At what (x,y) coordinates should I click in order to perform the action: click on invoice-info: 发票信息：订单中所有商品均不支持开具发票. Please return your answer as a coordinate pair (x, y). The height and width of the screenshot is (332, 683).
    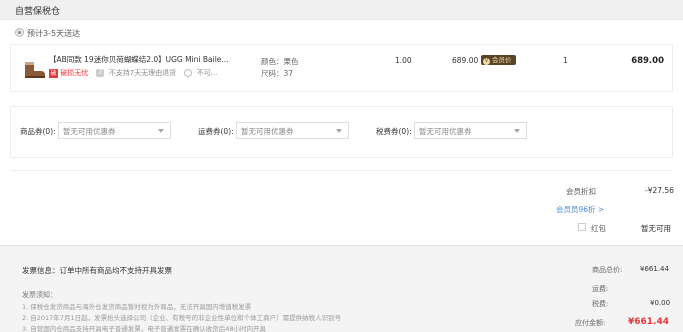
    Looking at the image, I should click on (97, 270).